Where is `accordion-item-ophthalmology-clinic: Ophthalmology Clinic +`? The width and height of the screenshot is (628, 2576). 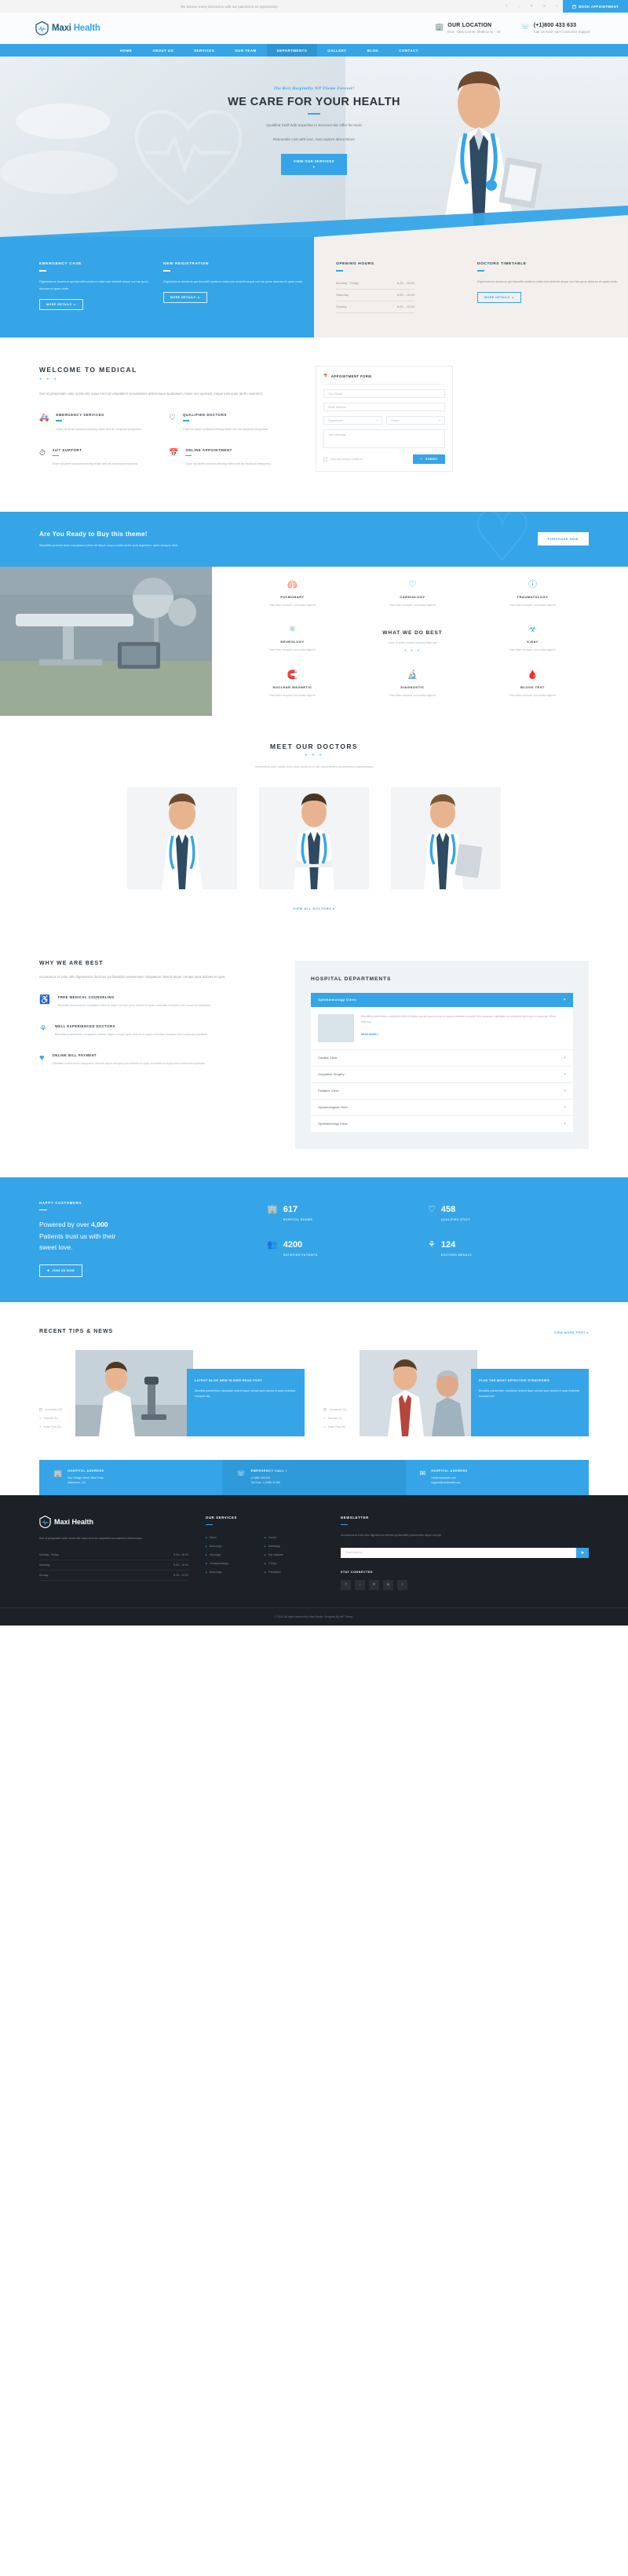 accordion-item-ophthalmology-clinic: Ophthalmology Clinic + is located at coordinates (442, 1123).